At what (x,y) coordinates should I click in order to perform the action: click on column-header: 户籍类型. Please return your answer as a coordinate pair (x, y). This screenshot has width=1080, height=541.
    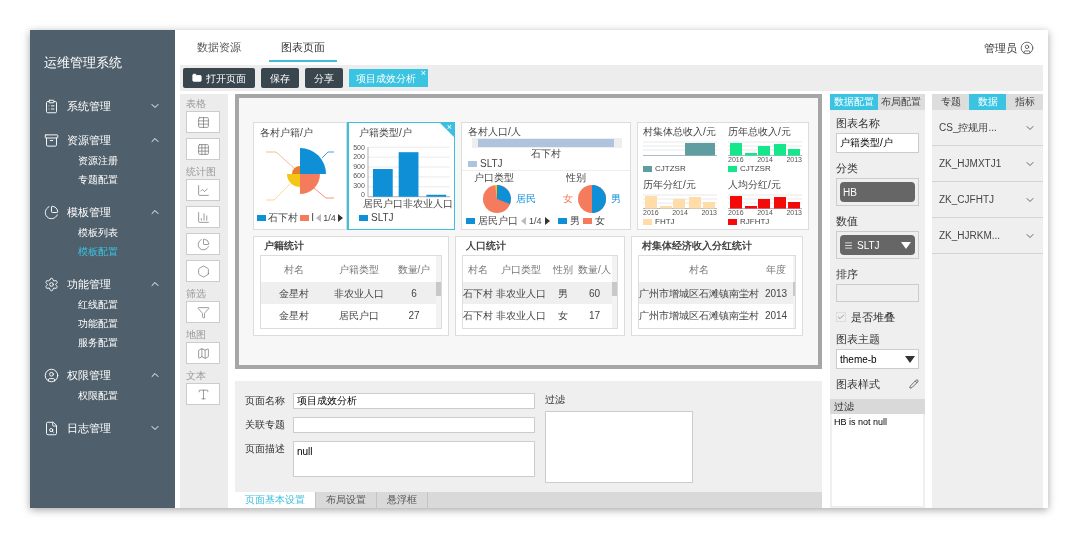
    Looking at the image, I should click on (359, 269).